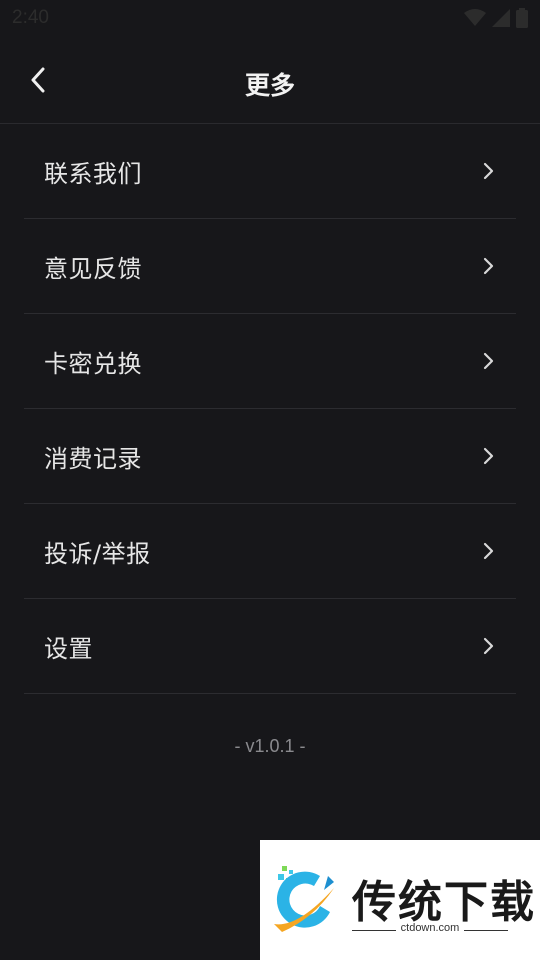  Describe the element at coordinates (270, 746) in the screenshot. I see `version-label: - v1.0.1 -` at that location.